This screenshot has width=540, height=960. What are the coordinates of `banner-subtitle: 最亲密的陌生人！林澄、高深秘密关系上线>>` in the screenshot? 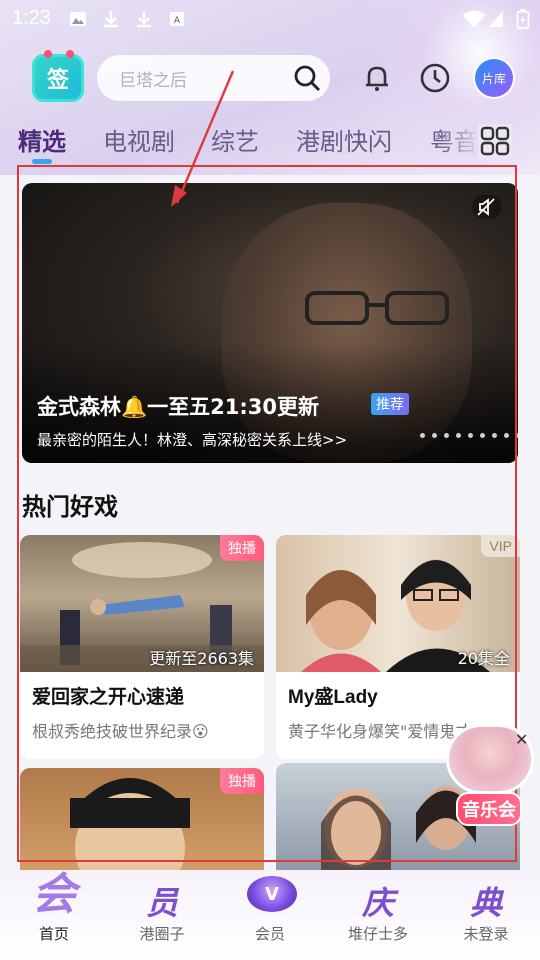 It's located at (192, 440).